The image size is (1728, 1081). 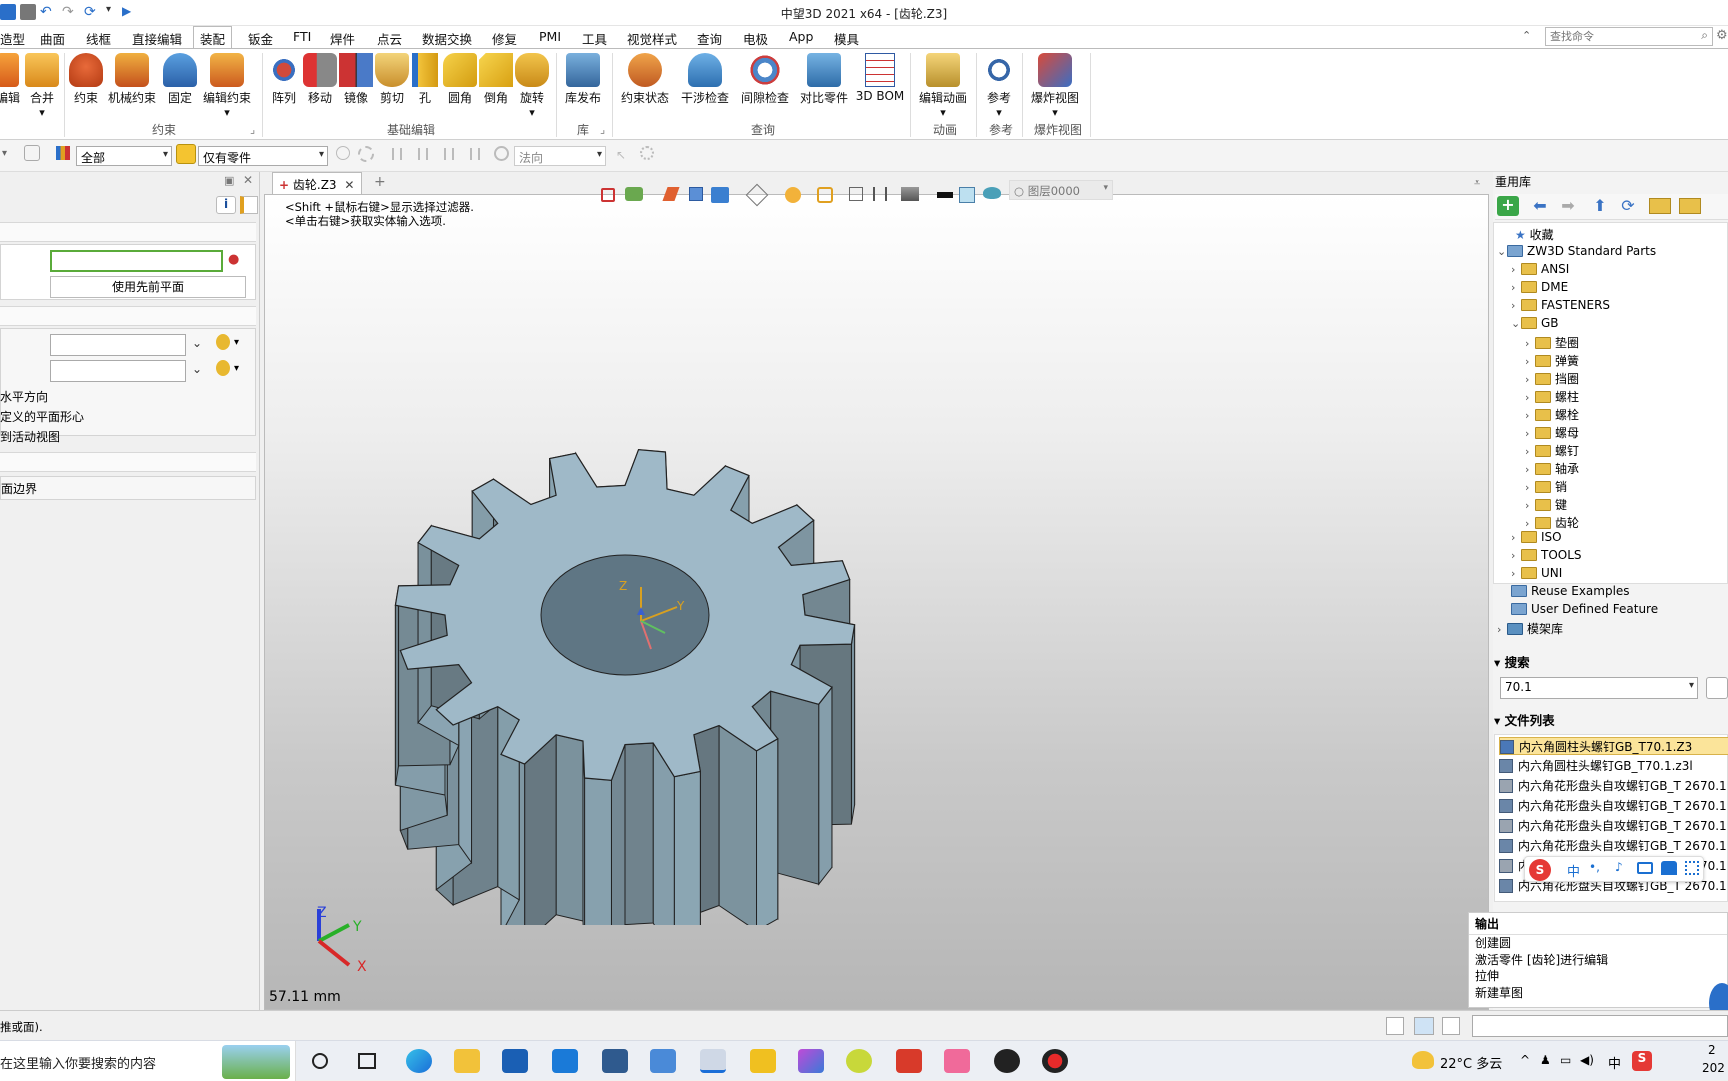 What do you see at coordinates (1516, 323) in the screenshot?
I see `chevron-down-icon: ⌄` at bounding box center [1516, 323].